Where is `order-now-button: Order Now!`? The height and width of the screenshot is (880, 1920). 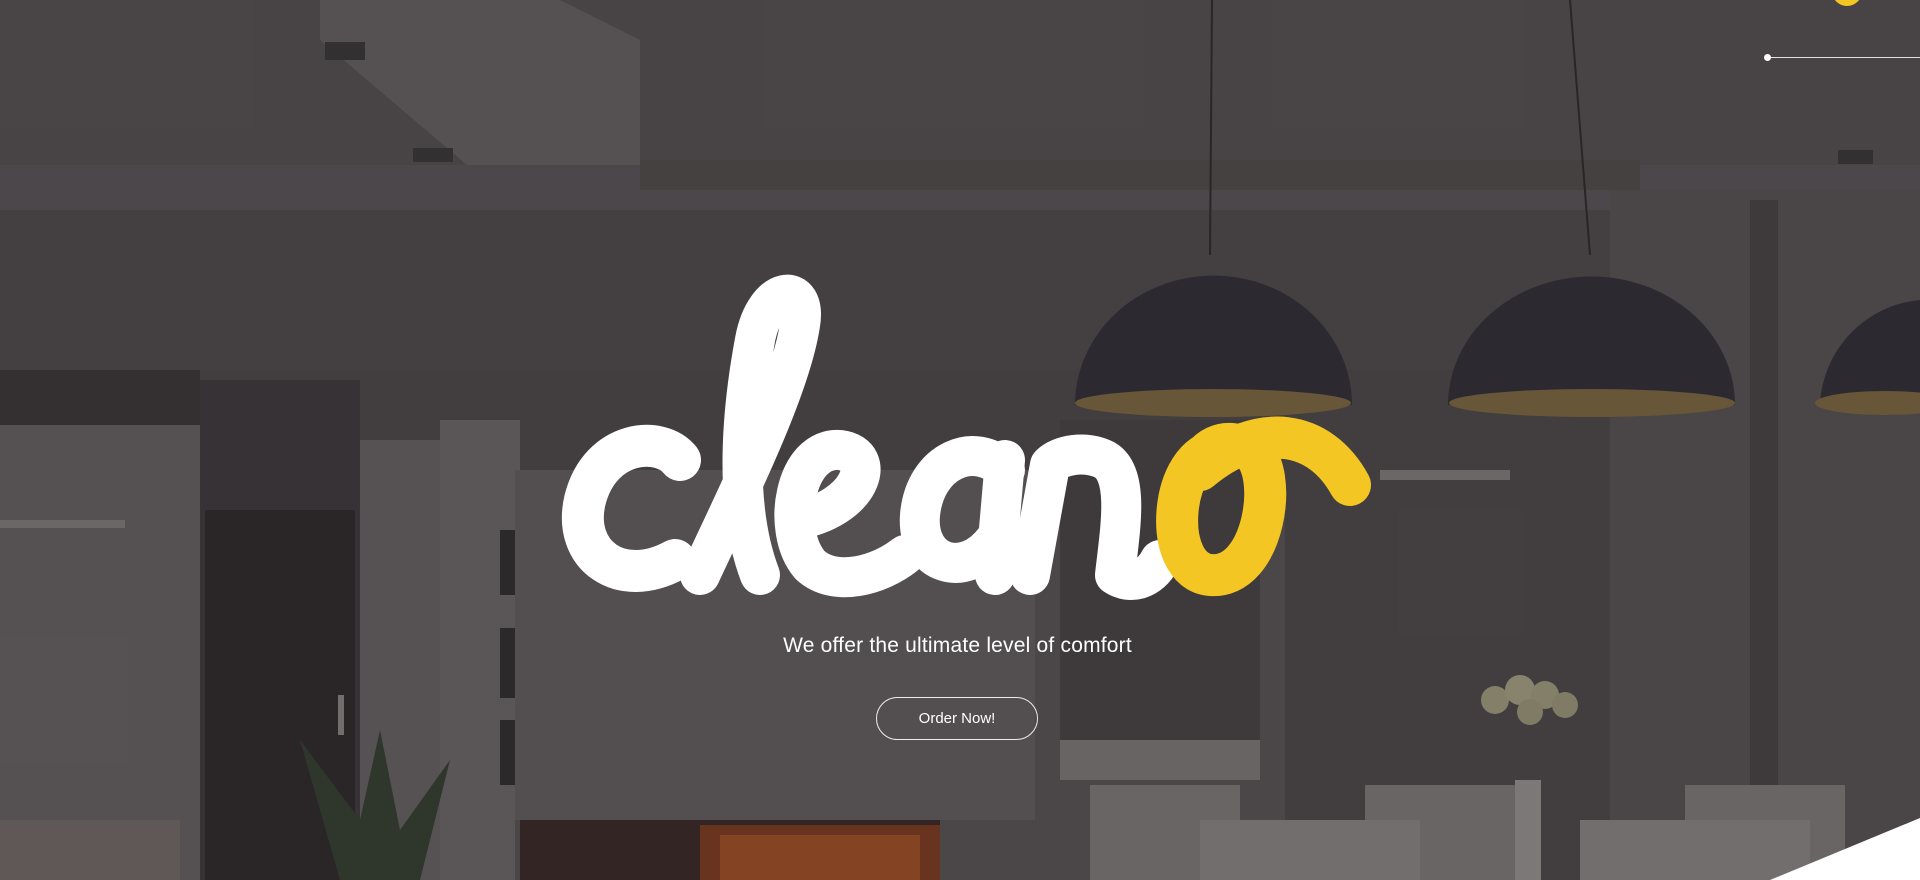 order-now-button: Order Now! is located at coordinates (957, 718).